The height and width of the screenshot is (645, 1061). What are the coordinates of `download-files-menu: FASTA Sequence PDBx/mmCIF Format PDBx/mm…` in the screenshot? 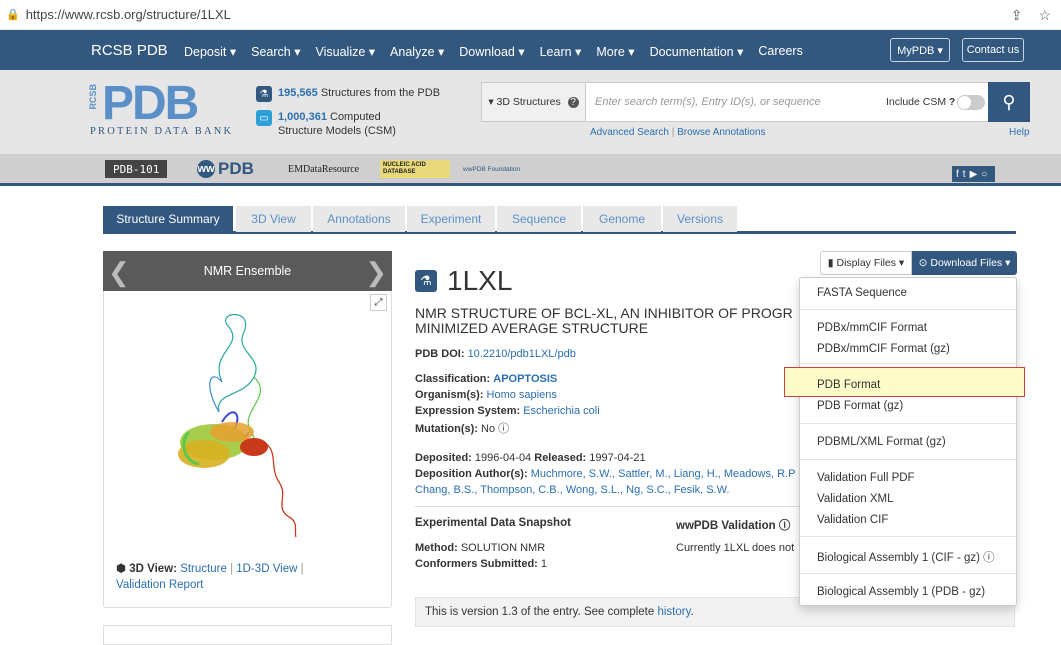 It's located at (904, 441).